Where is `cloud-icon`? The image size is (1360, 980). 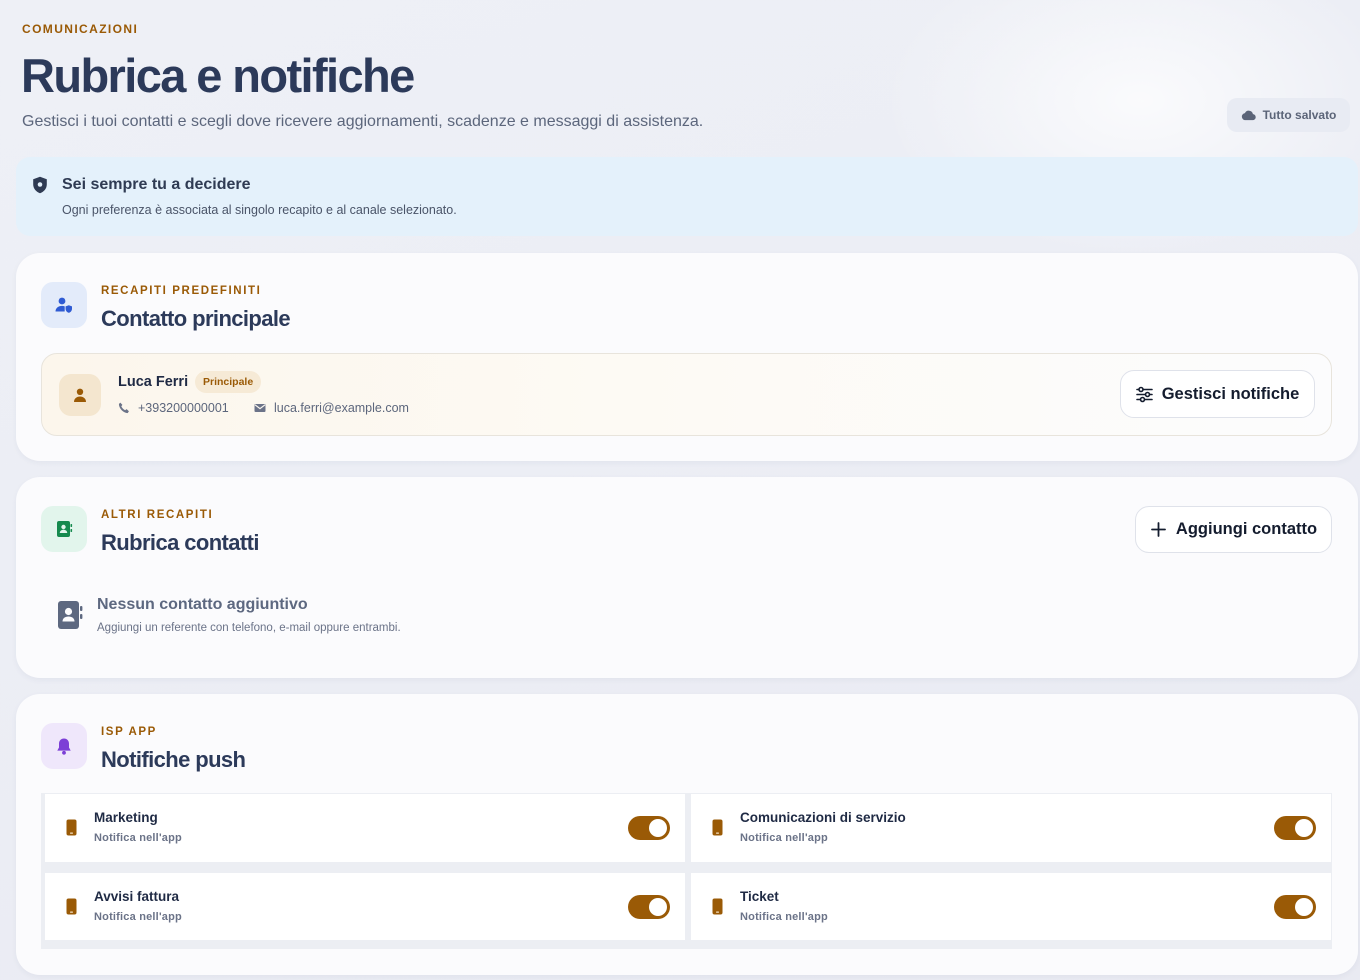
cloud-icon is located at coordinates (1248, 115).